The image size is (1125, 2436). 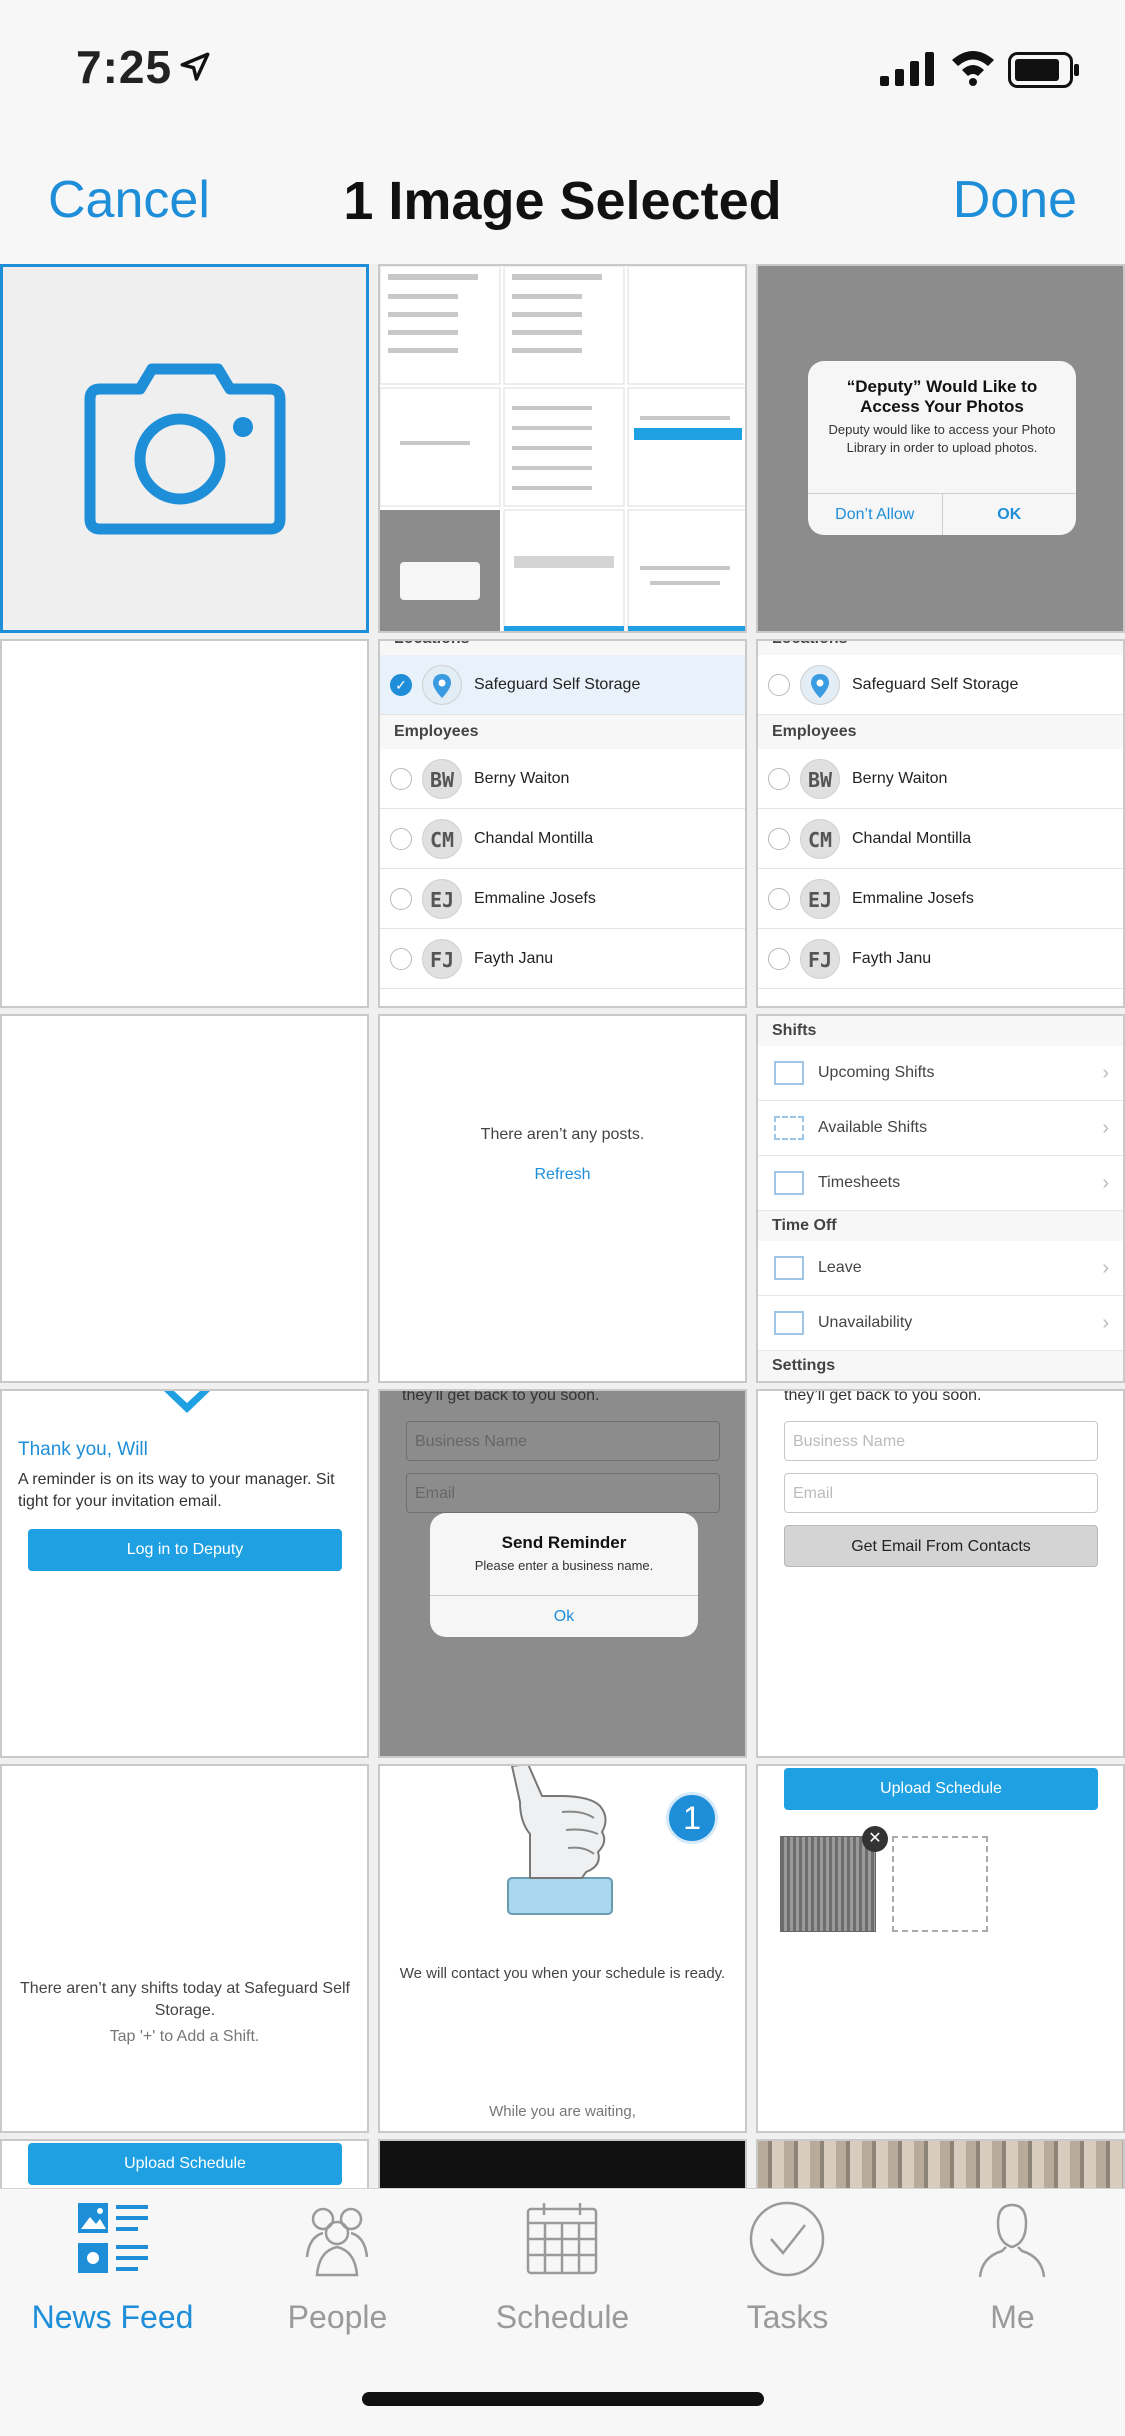 What do you see at coordinates (840, 1267) in the screenshot?
I see `menu-label: Leave` at bounding box center [840, 1267].